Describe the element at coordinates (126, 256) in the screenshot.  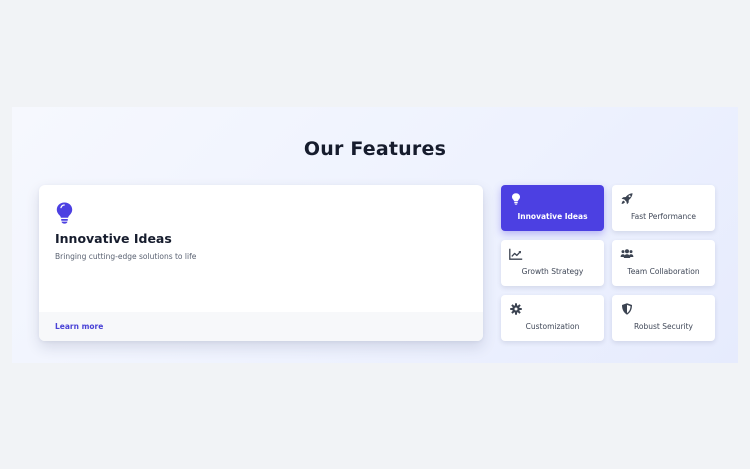
I see `feature-description: Bringing cutting-edge solutions to life` at that location.